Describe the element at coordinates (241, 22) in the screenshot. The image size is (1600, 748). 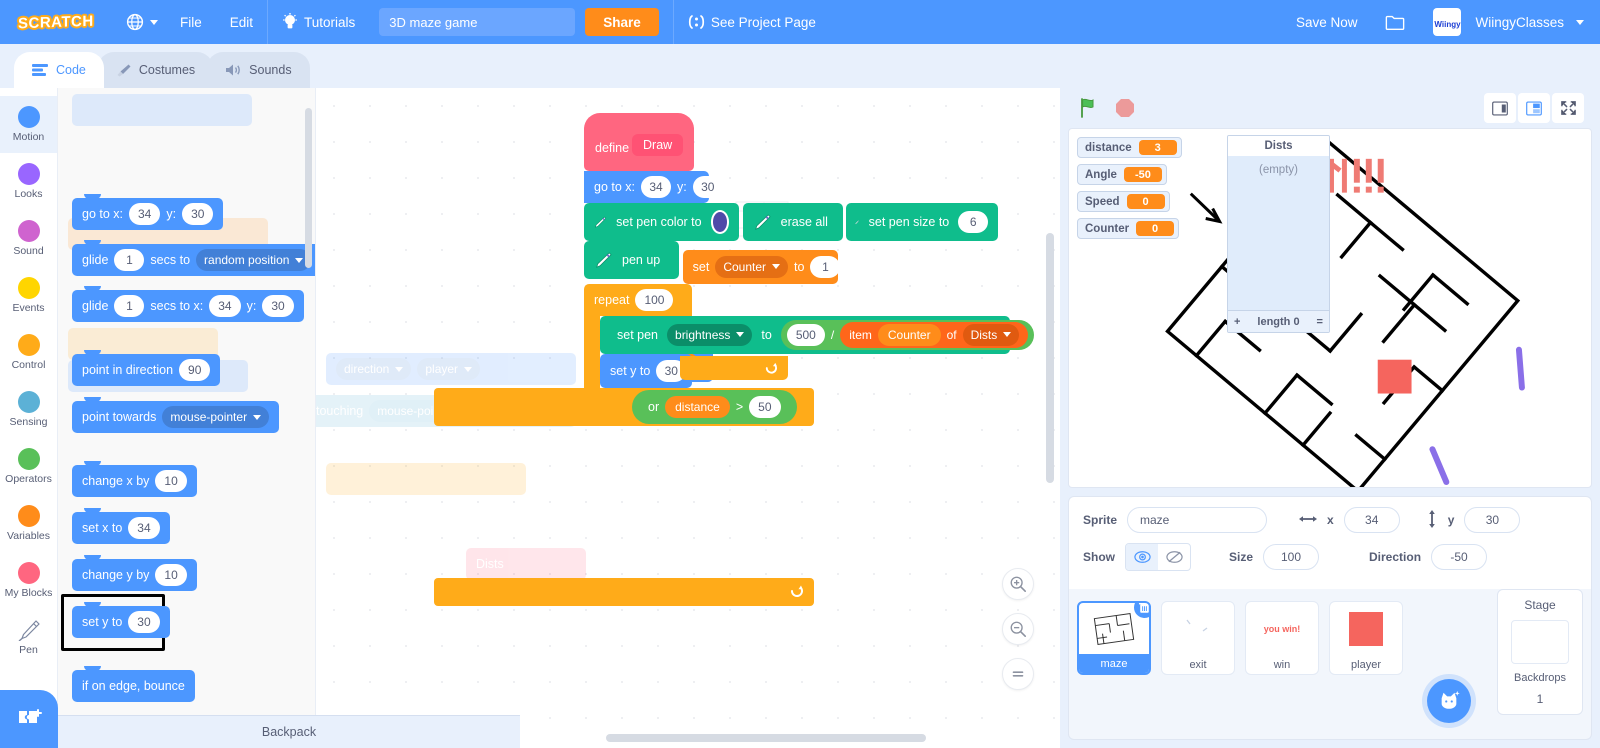
I see `menu-edit: Edit` at that location.